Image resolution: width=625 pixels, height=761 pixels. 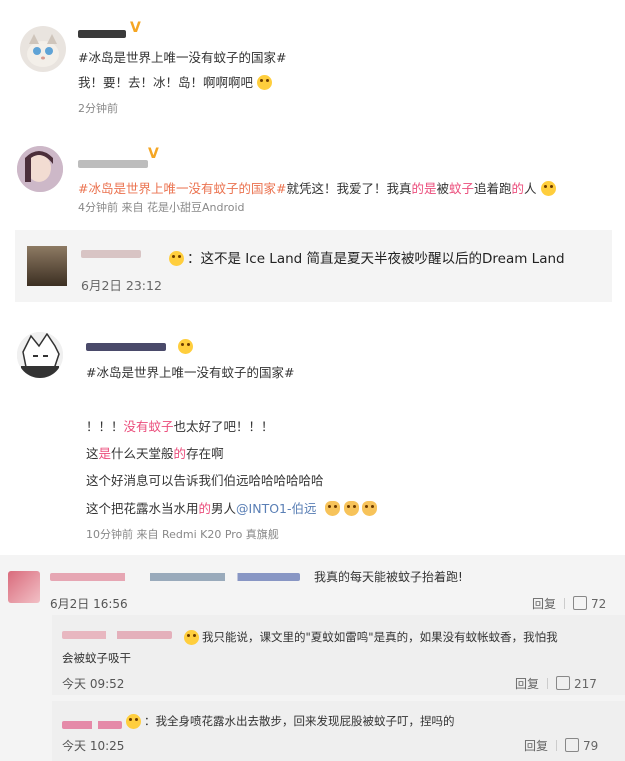 What do you see at coordinates (121, 285) in the screenshot?
I see `comment-time: 6月2日 23:12` at bounding box center [121, 285].